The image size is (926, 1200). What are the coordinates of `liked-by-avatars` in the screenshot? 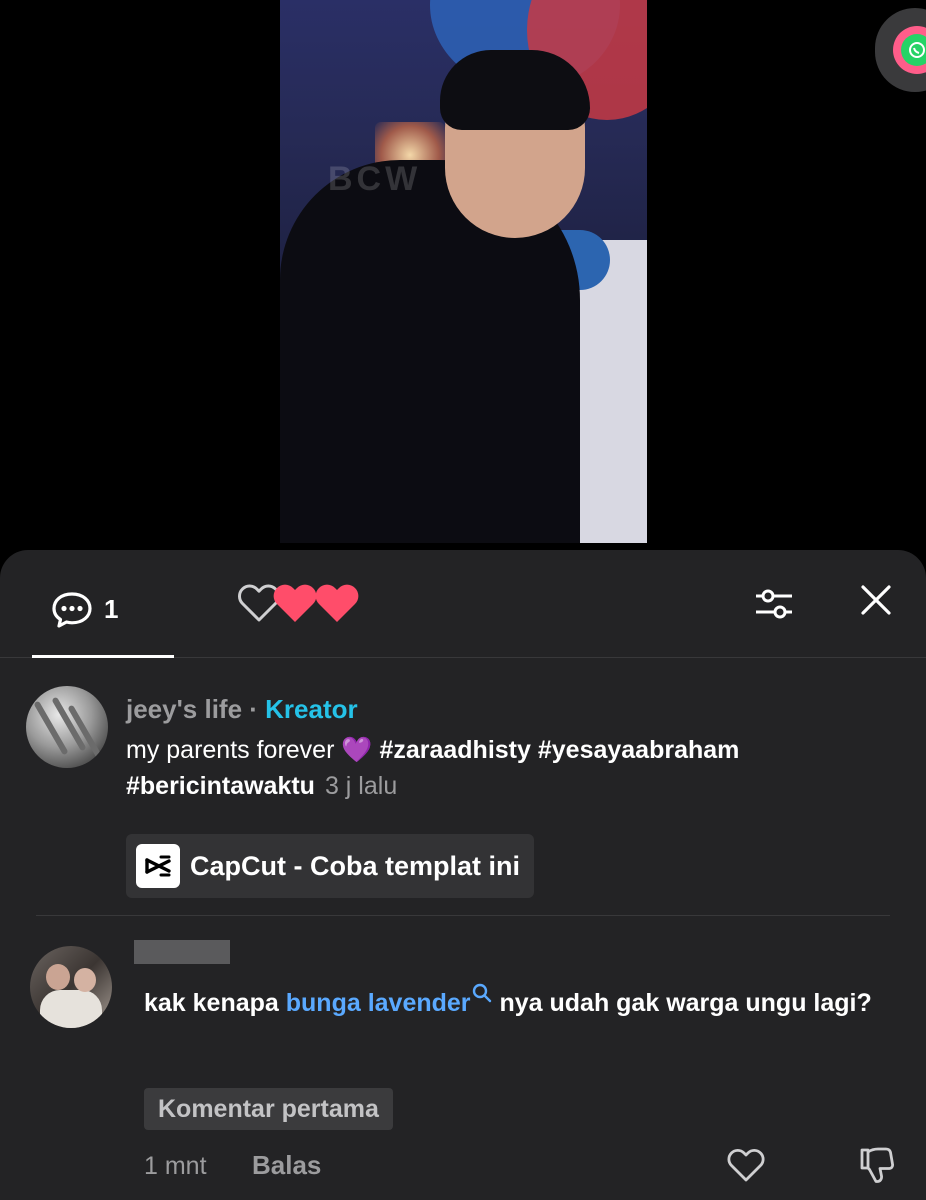 It's located at (317, 605).